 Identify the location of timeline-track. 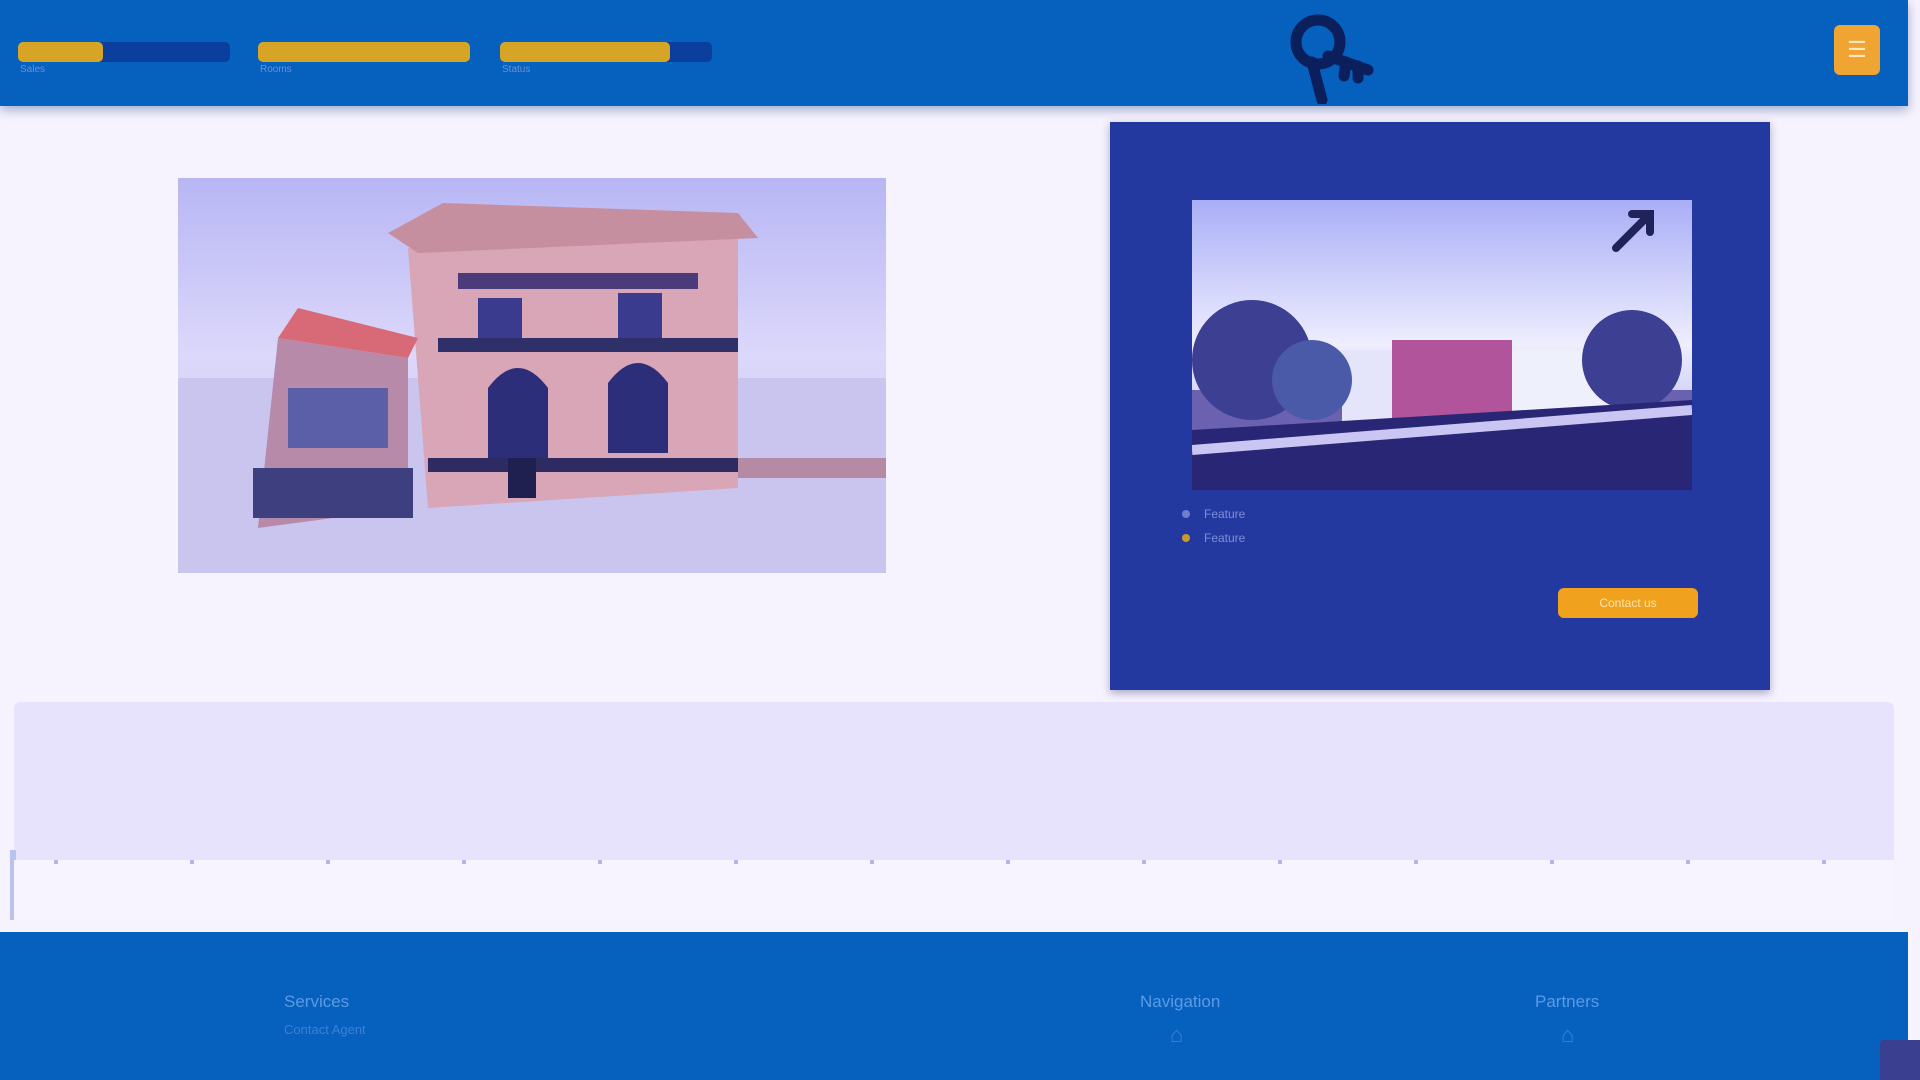
(954, 891).